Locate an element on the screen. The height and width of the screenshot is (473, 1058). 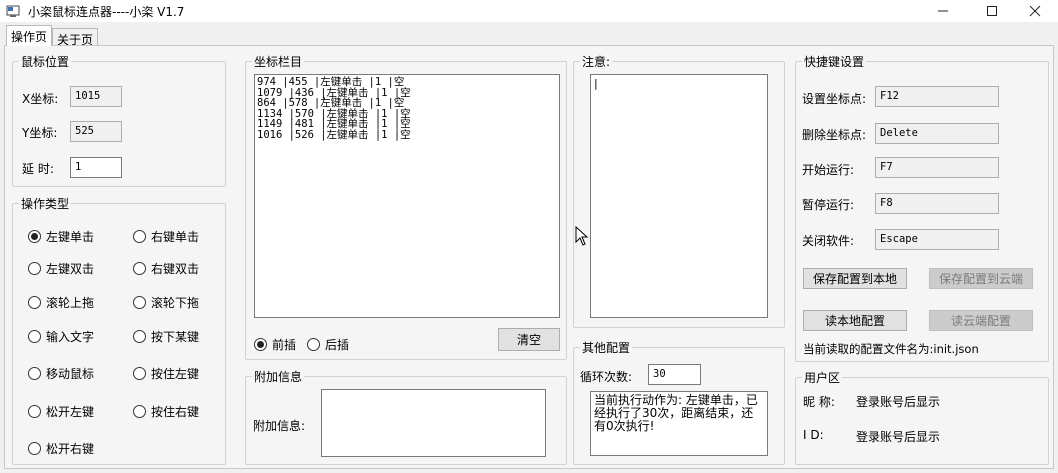
loop-count-label: 循环次数: is located at coordinates (606, 377).